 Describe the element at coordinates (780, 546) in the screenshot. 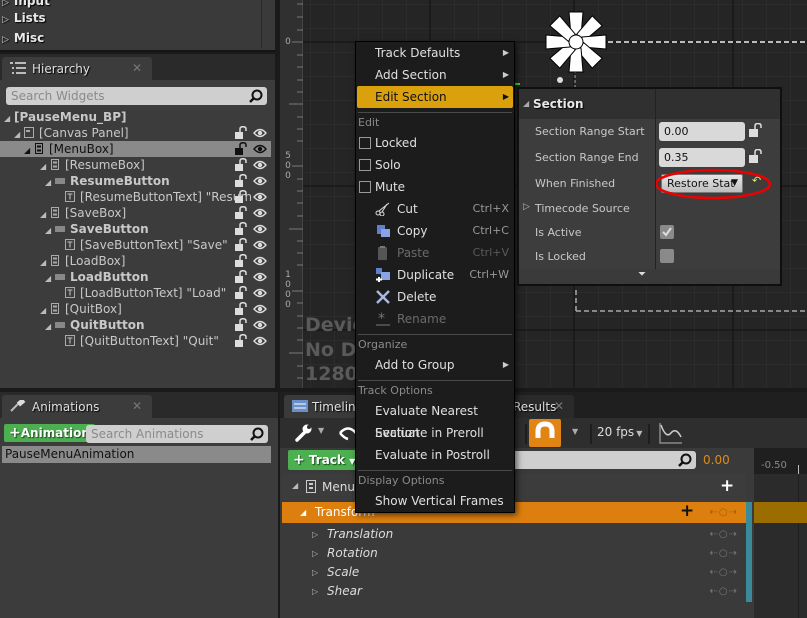

I see `timeline-track-area` at that location.